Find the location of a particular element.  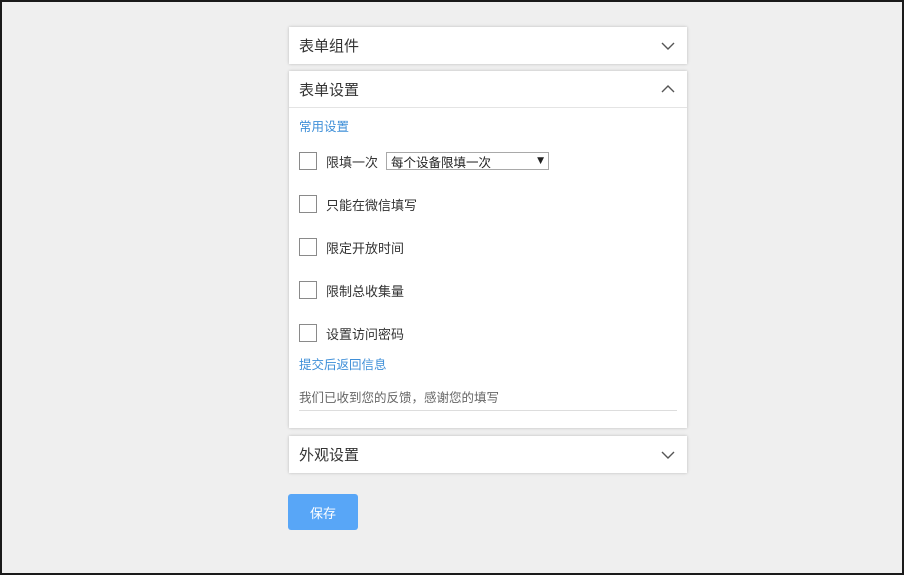

option-limit-once: 限填一次 每个设备限填一次 ▼ is located at coordinates (488, 161).